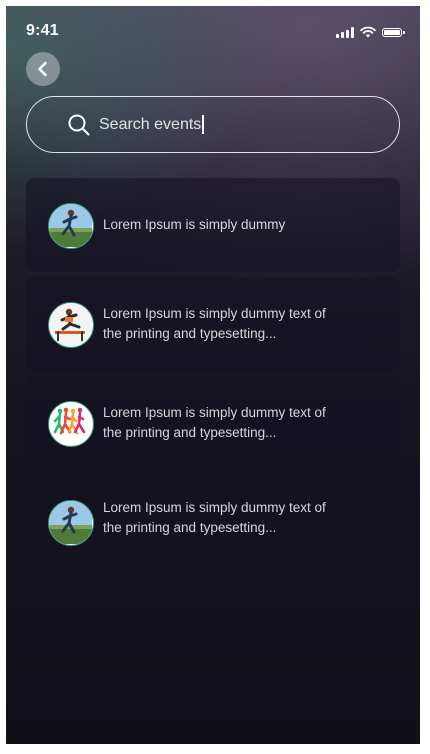  I want to click on battery-icon, so click(393, 32).